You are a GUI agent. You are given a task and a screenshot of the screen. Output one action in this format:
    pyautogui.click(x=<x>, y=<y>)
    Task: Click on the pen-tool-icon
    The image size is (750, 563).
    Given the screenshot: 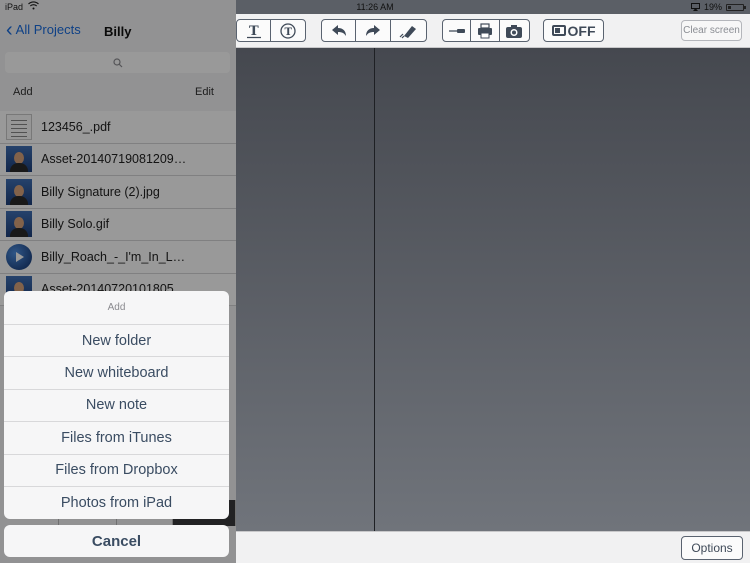 What is the action you would take?
    pyautogui.click(x=456, y=30)
    